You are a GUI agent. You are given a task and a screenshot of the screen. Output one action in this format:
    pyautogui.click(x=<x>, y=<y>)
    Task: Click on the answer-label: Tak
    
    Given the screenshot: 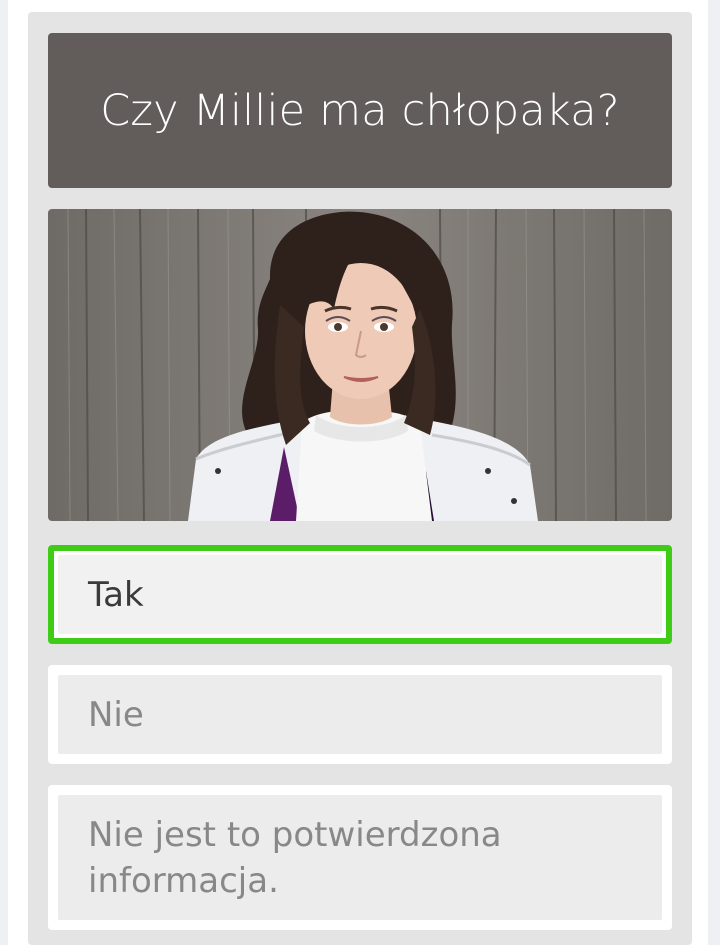 What is the action you would take?
    pyautogui.click(x=360, y=594)
    